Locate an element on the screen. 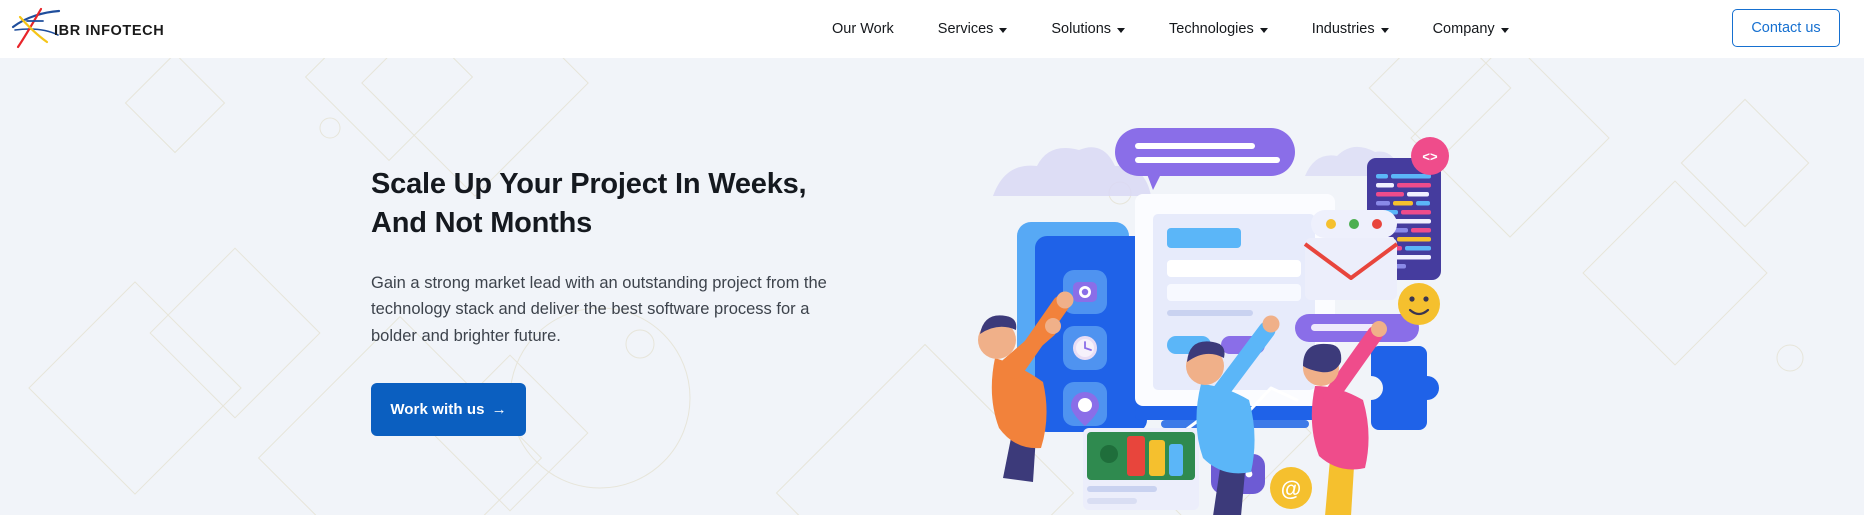 This screenshot has width=1864, height=515. nav-item-technologies: Technologies is located at coordinates (1218, 29).